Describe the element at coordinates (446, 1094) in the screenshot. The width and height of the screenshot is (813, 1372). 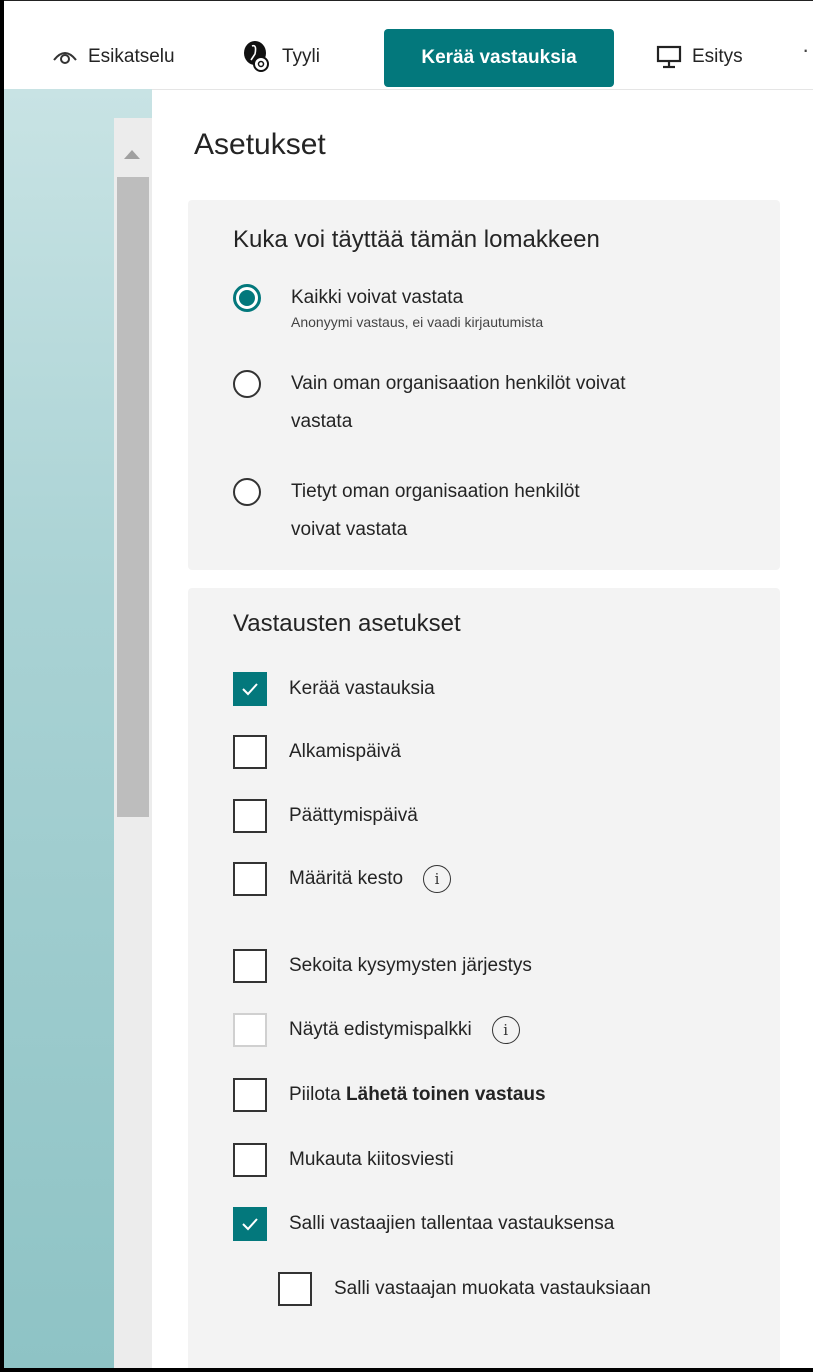
I see `checkbox-label-bold: Lähetä toinen vastaus` at that location.